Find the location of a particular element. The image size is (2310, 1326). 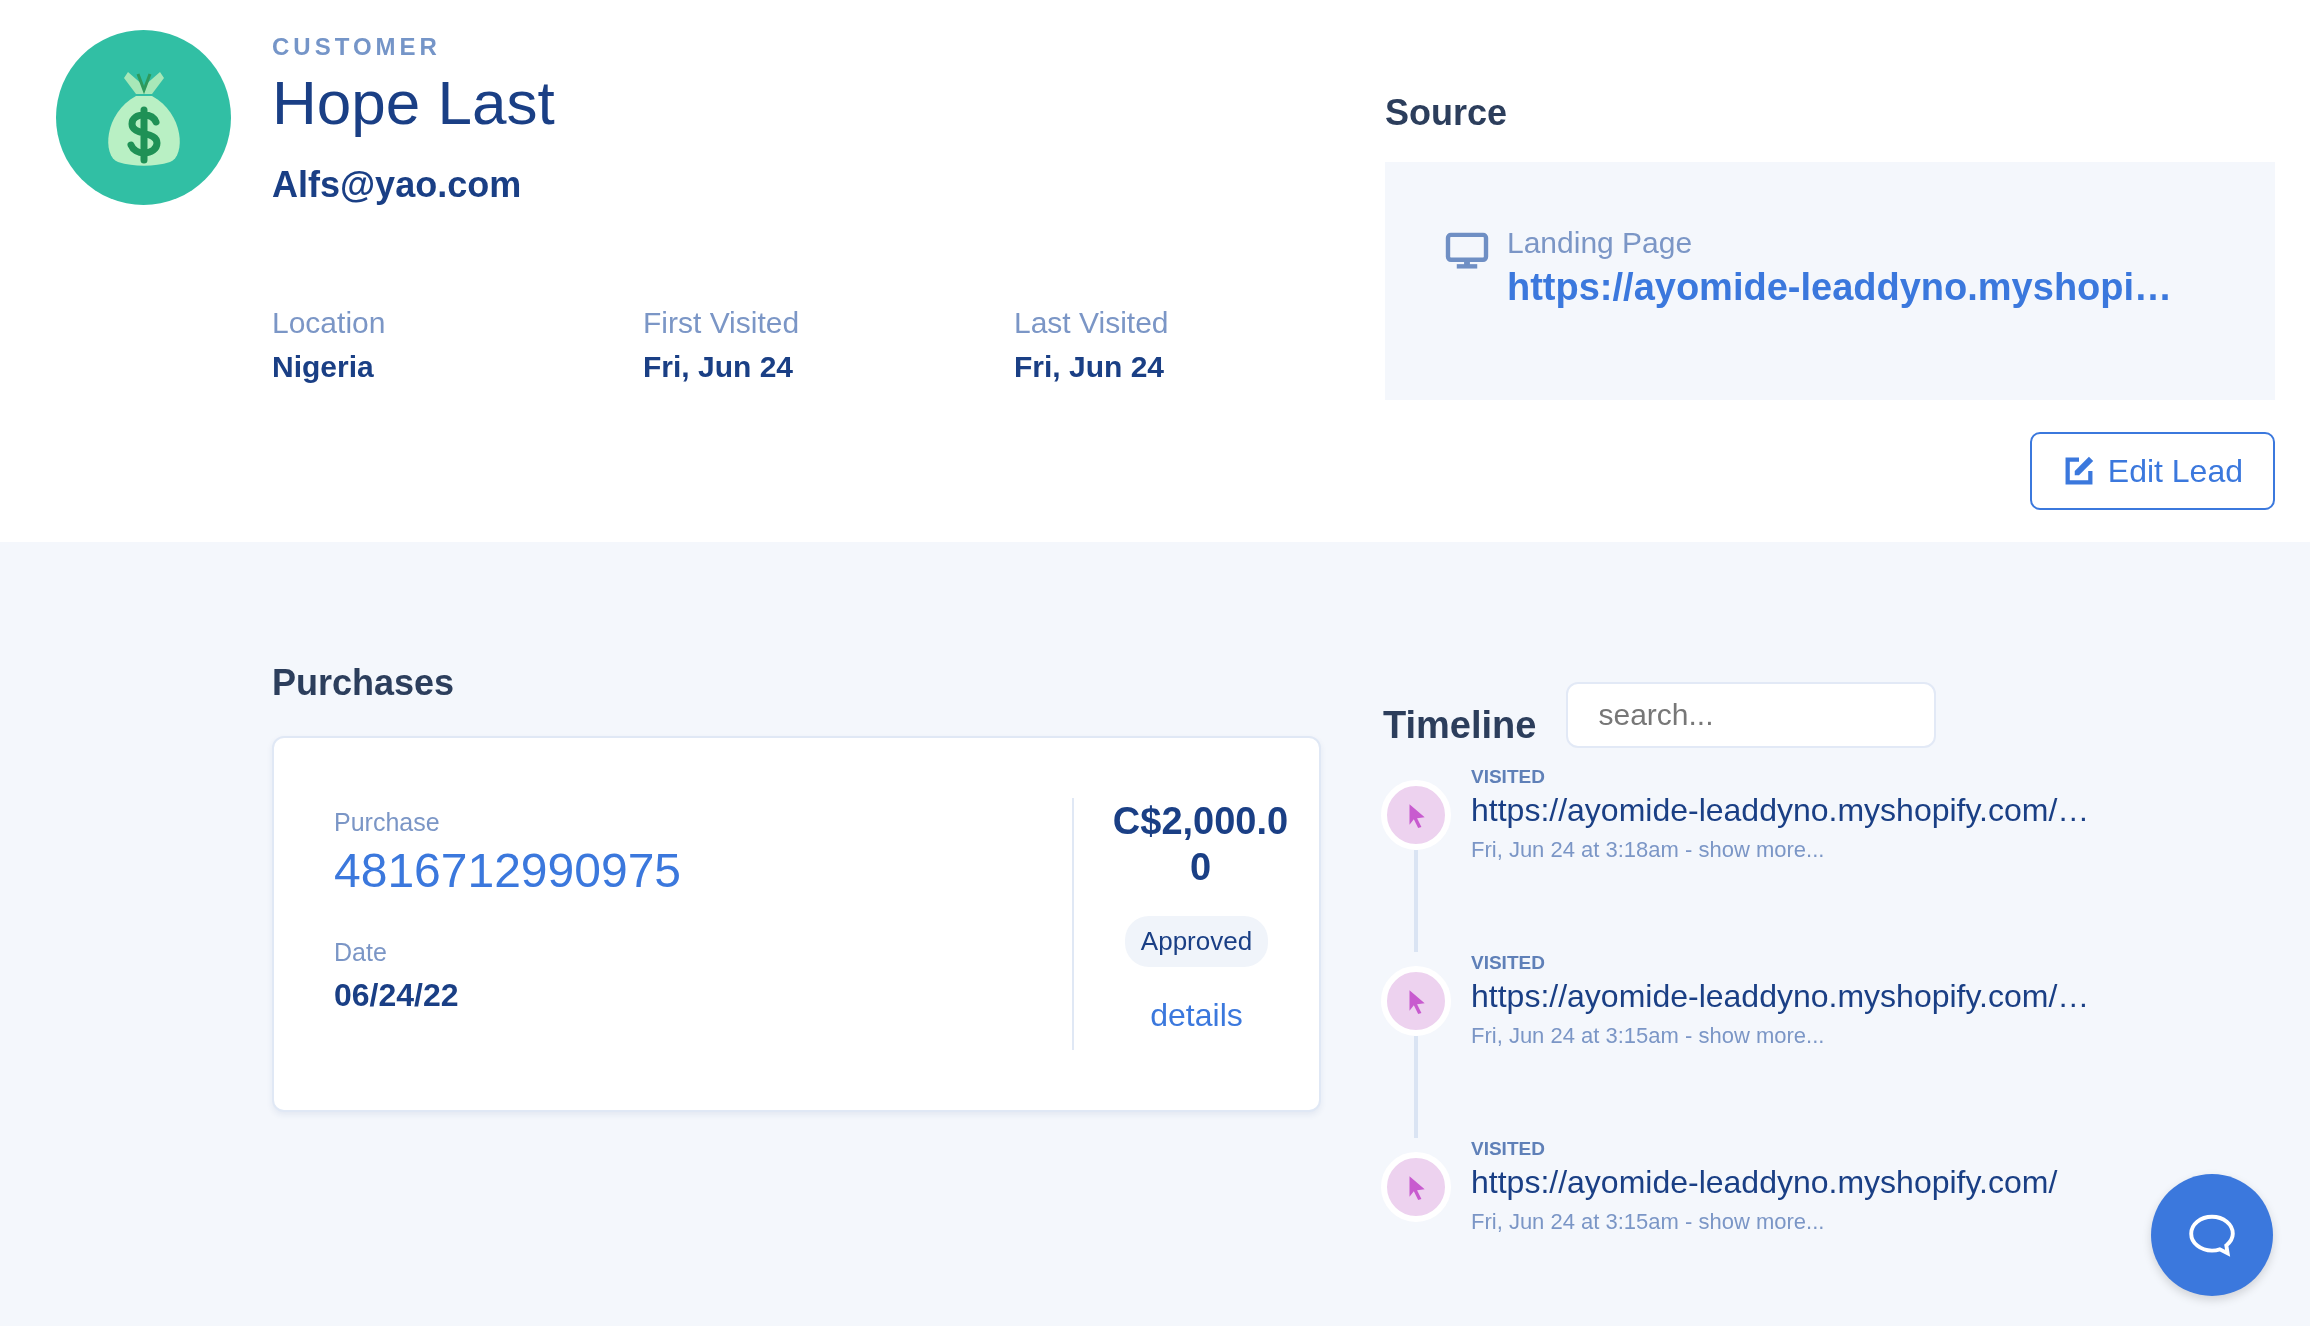

fact-label: Last Visited is located at coordinates (1092, 323).